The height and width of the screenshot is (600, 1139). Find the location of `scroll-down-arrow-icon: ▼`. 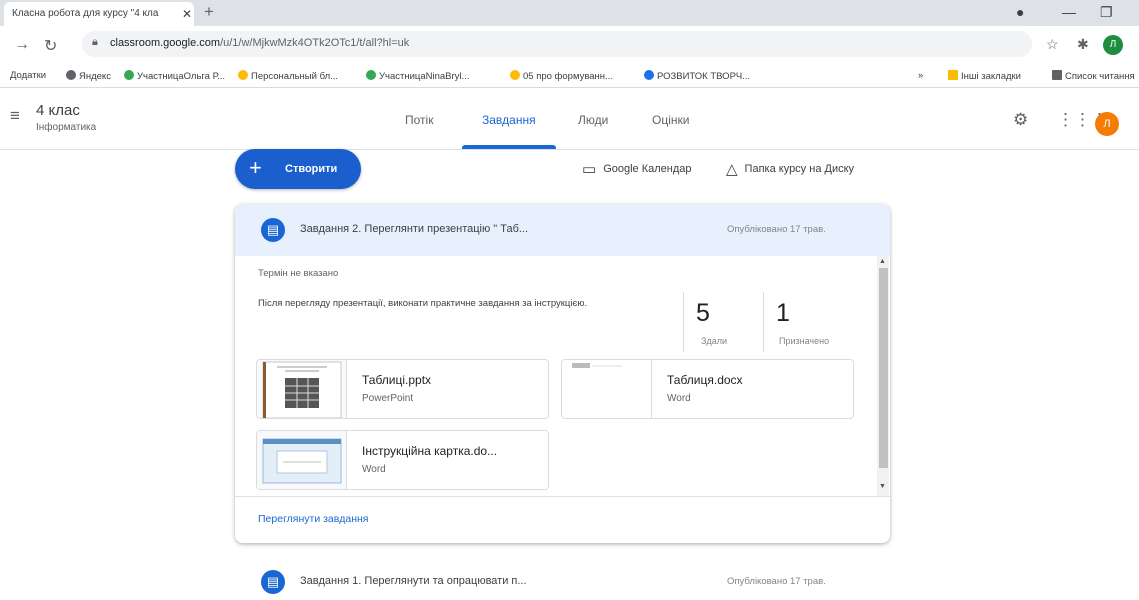

scroll-down-arrow-icon: ▼ is located at coordinates (882, 486).